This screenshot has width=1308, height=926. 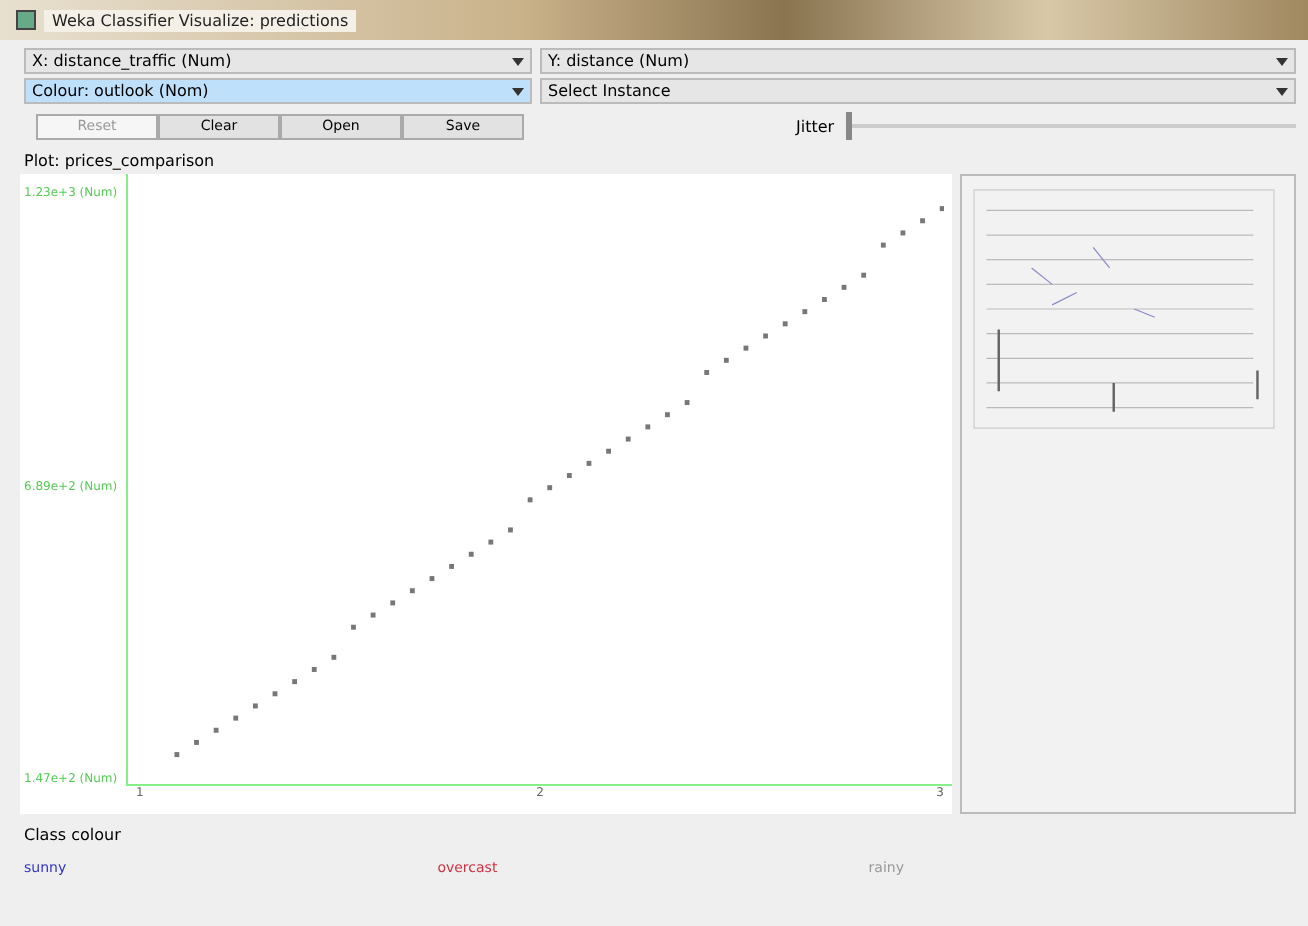 I want to click on window-title: Weka Classifier Visualize: predictions, so click(x=200, y=20).